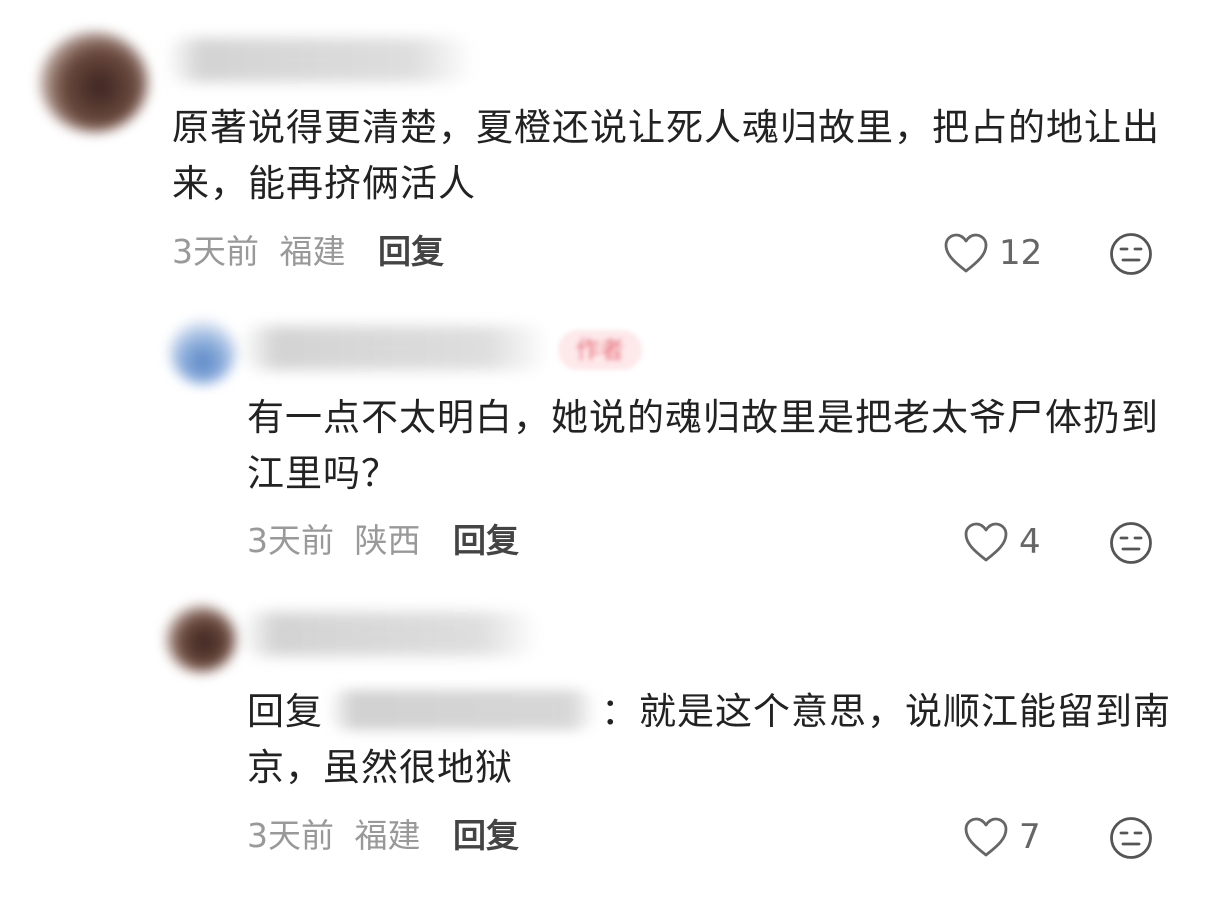 Image resolution: width=1220 pixels, height=897 pixels. Describe the element at coordinates (201, 639) in the screenshot. I see `avatar` at that location.